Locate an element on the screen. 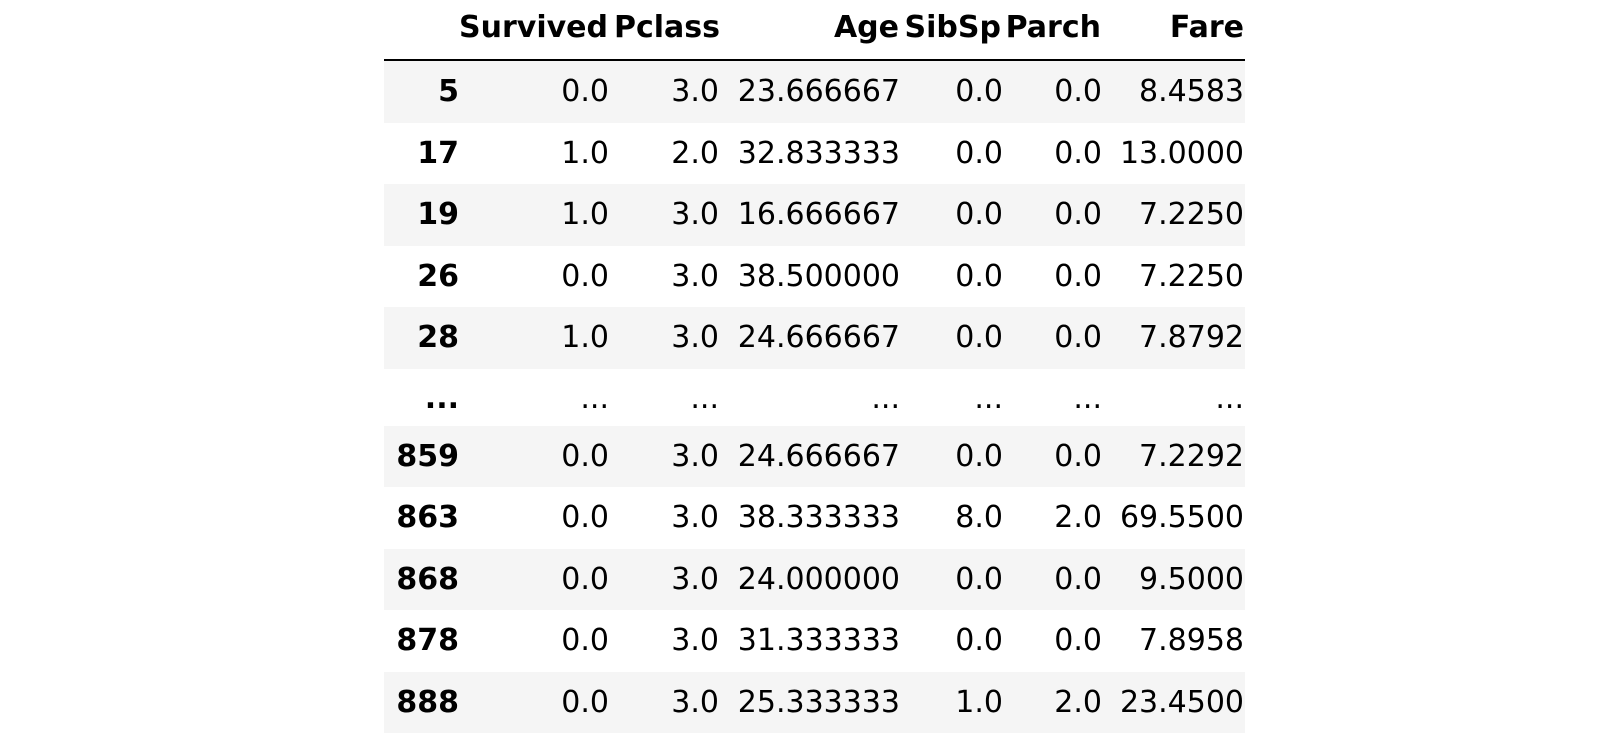 The height and width of the screenshot is (733, 1620). table-row: 5 0.0 3.0 23.666667 0.0 0.0 8.4583 is located at coordinates (814, 92).